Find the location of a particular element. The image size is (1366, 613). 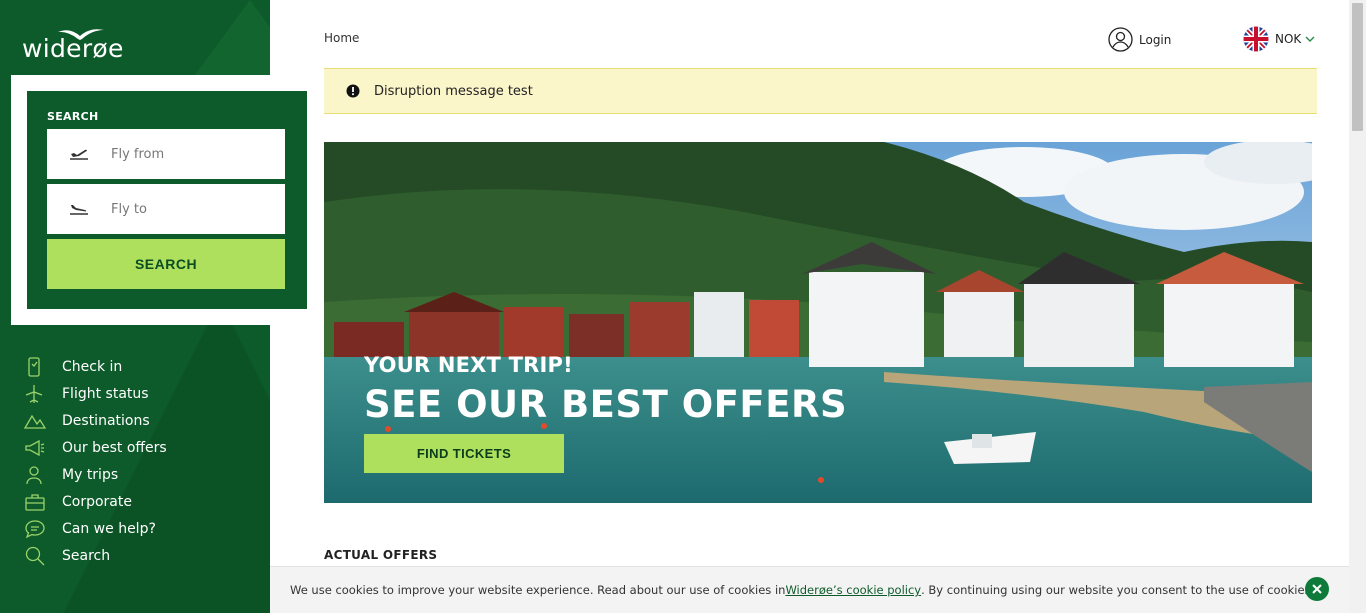

find-tickets-button: FIND TICKETS is located at coordinates (464, 453).